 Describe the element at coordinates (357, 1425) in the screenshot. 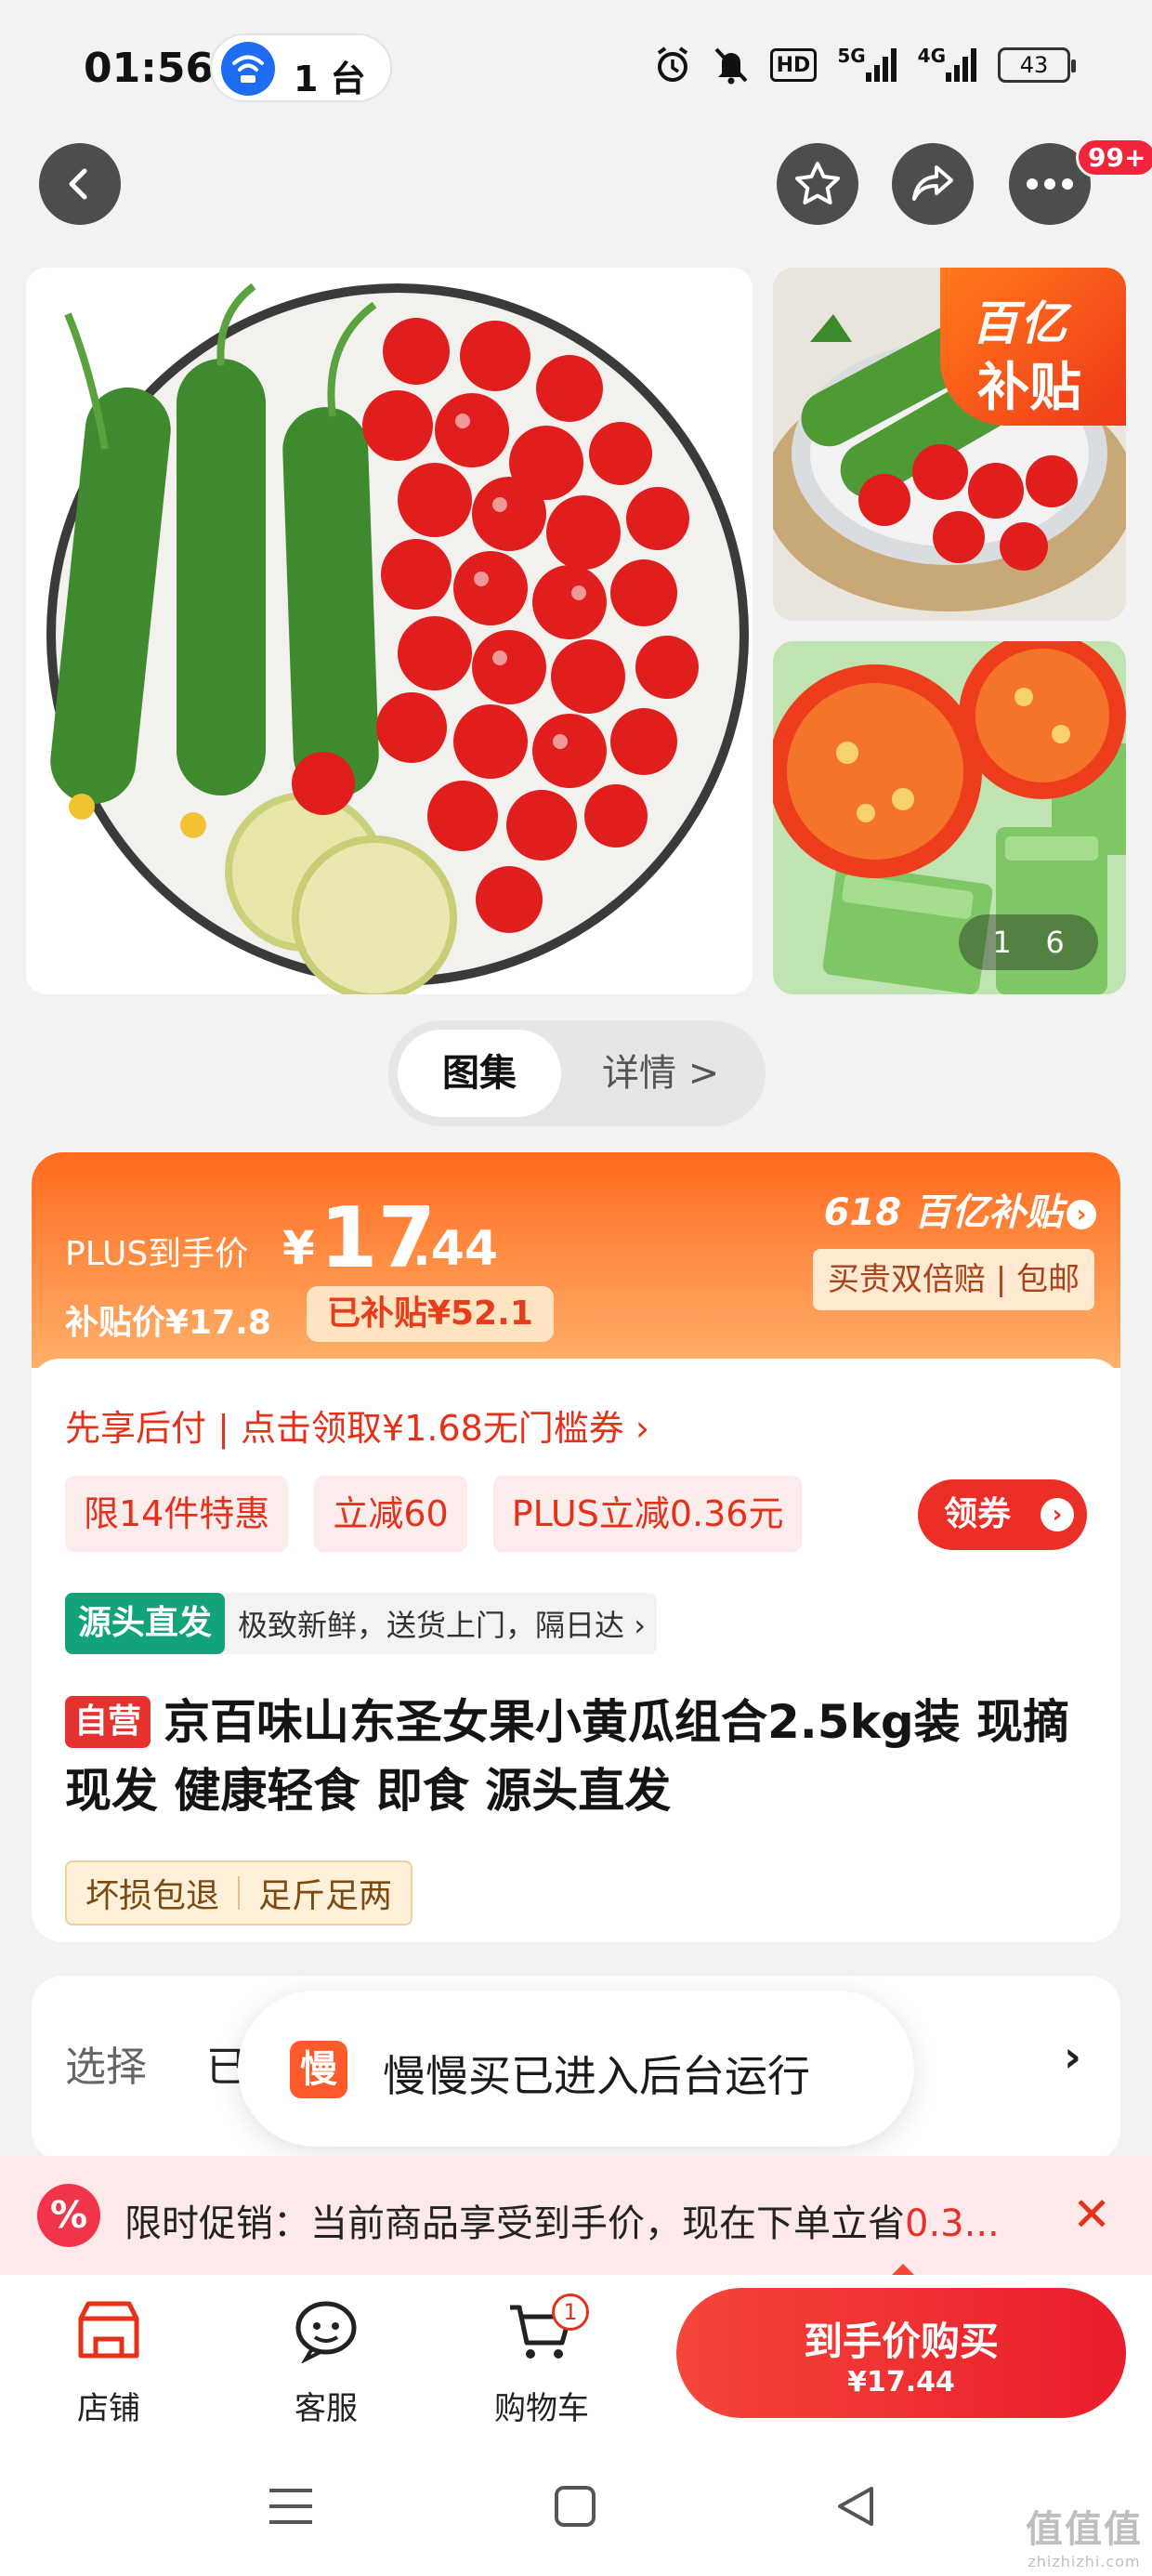

I see `pay-later-link: 先享后付 | 点击领取¥1.68无门槛券 ›` at that location.